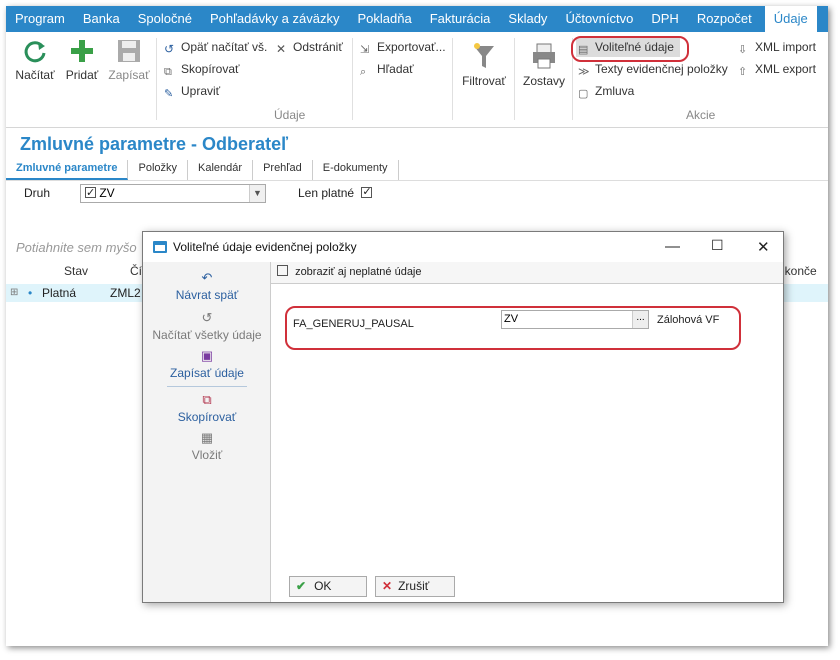 The height and width of the screenshot is (660, 840). I want to click on group-label-akcie: Akcie, so click(701, 115).